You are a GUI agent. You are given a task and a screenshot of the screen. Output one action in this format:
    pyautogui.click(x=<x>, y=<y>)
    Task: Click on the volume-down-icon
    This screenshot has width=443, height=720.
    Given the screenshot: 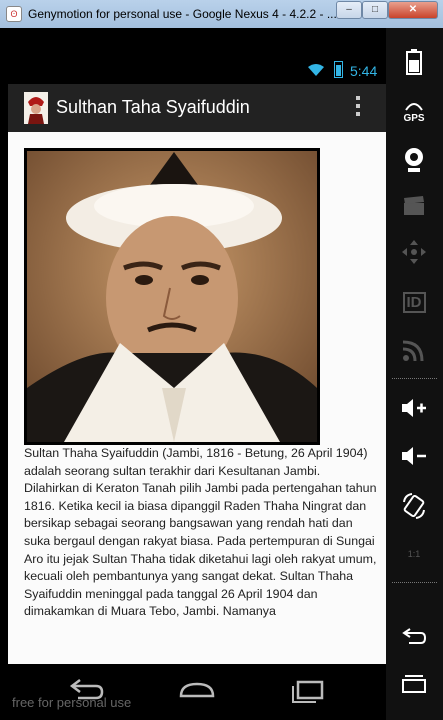 What is the action you would take?
    pyautogui.click(x=414, y=456)
    